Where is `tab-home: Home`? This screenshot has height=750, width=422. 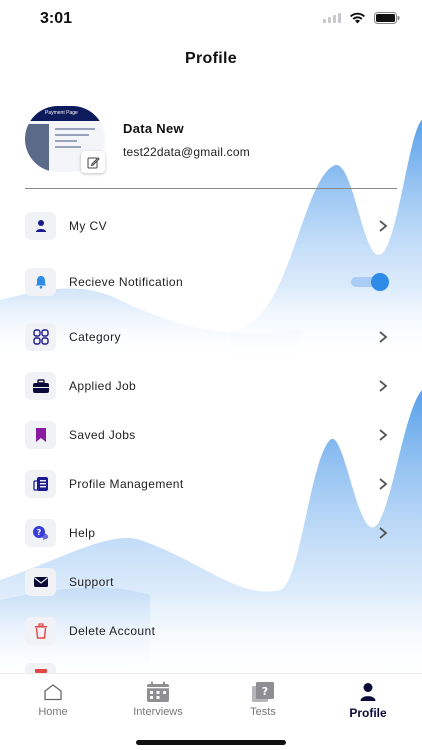
tab-home: Home is located at coordinates (53, 699).